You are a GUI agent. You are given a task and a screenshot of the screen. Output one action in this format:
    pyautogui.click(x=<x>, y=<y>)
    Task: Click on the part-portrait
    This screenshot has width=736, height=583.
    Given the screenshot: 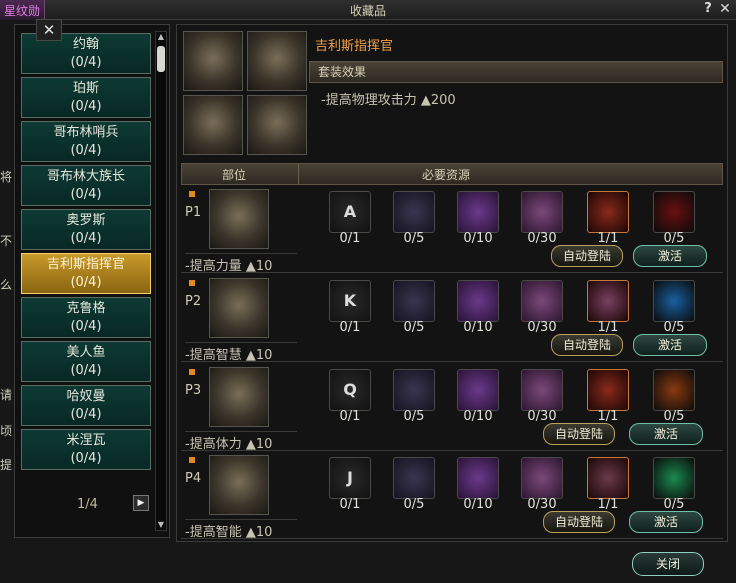 What is the action you would take?
    pyautogui.click(x=239, y=308)
    